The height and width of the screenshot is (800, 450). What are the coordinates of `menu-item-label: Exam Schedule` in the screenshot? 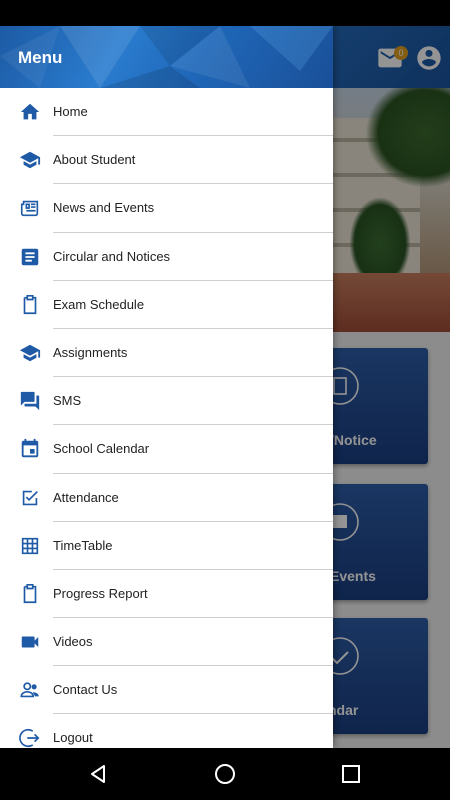 It's located at (99, 304).